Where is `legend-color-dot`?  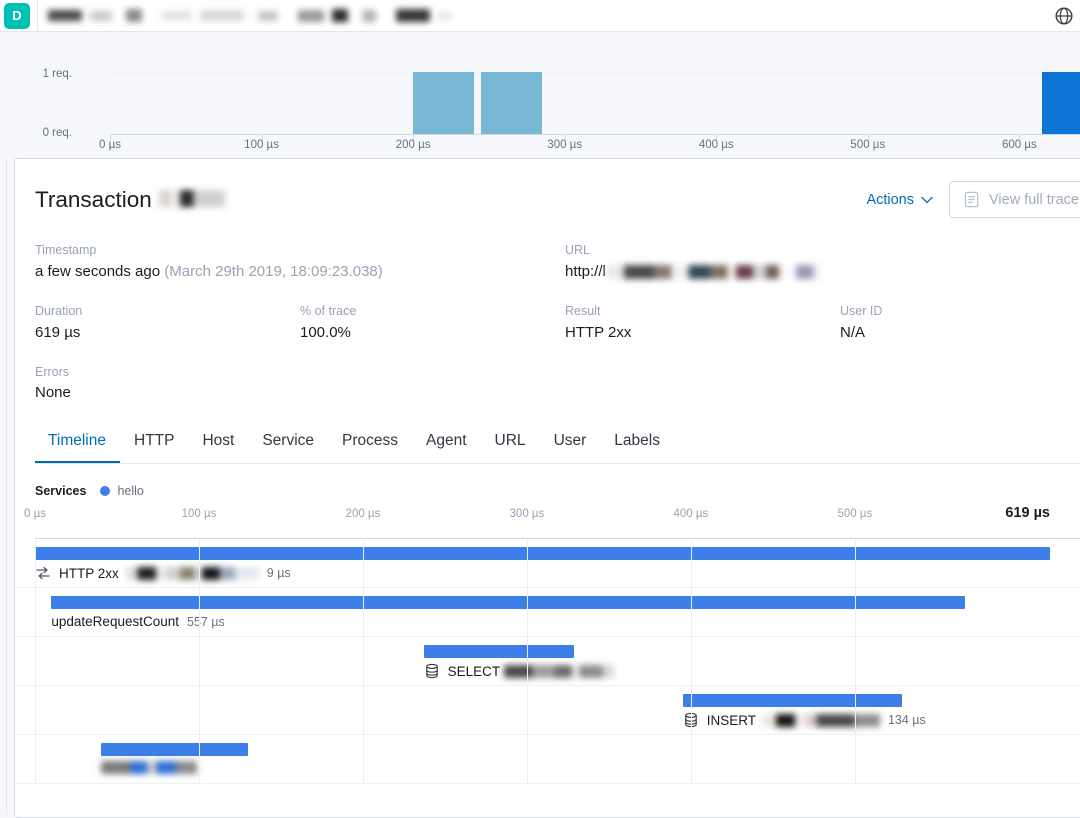
legend-color-dot is located at coordinates (105, 491).